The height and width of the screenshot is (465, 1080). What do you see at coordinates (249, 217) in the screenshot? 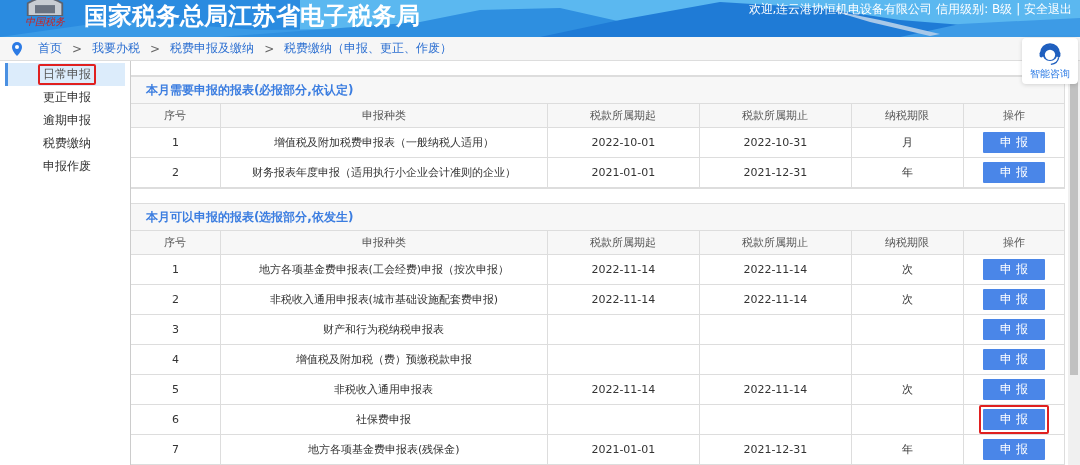
I see `section-title: 本月可以申报的报表(选报部分,依发生)` at bounding box center [249, 217].